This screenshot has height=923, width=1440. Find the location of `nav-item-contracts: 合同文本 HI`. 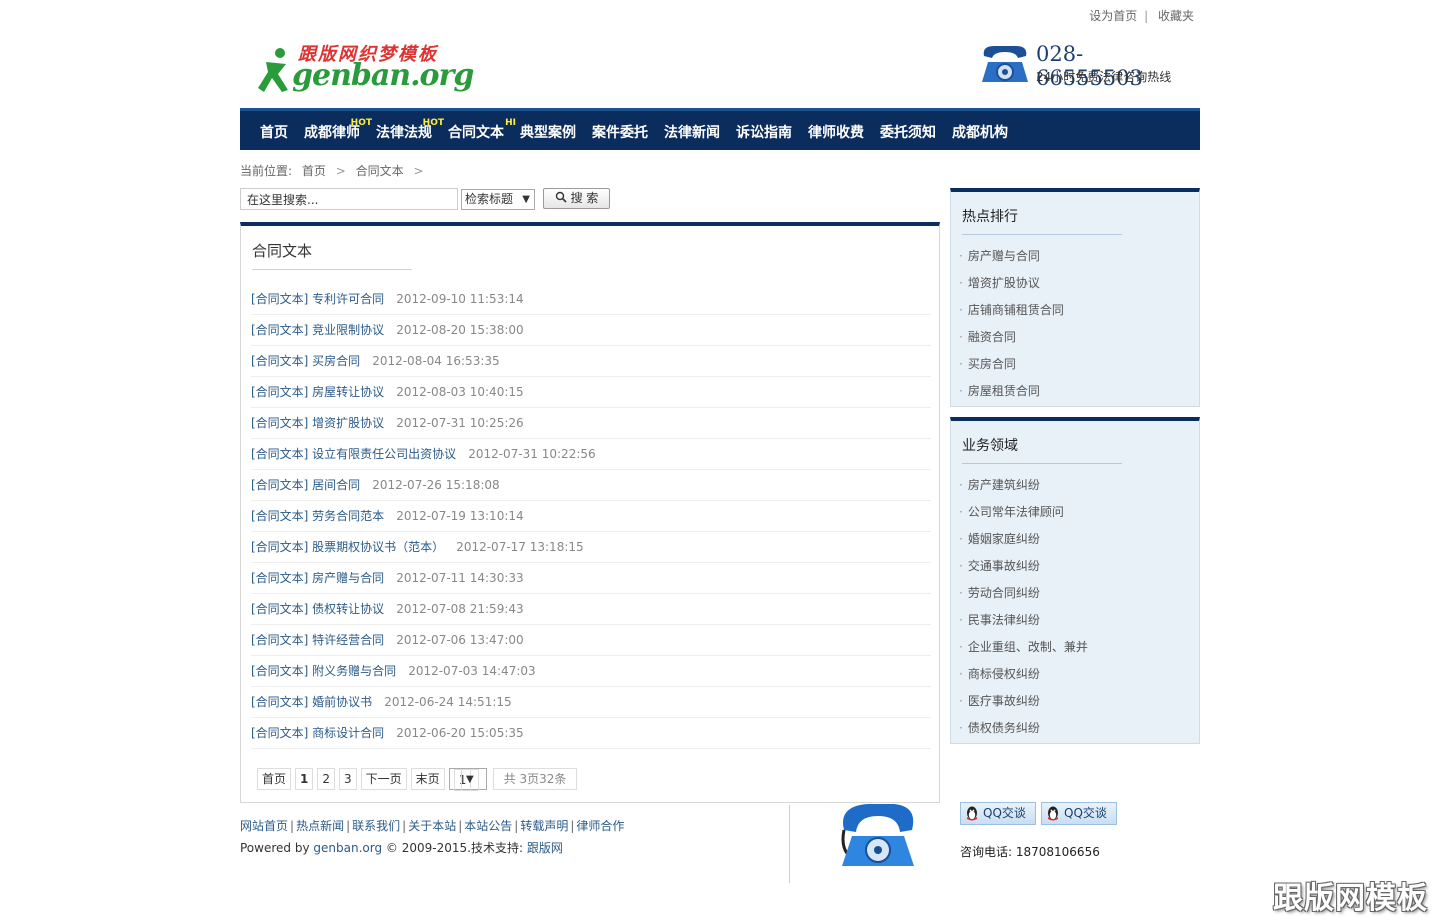

nav-item-contracts: 合同文本 HI is located at coordinates (478, 133).